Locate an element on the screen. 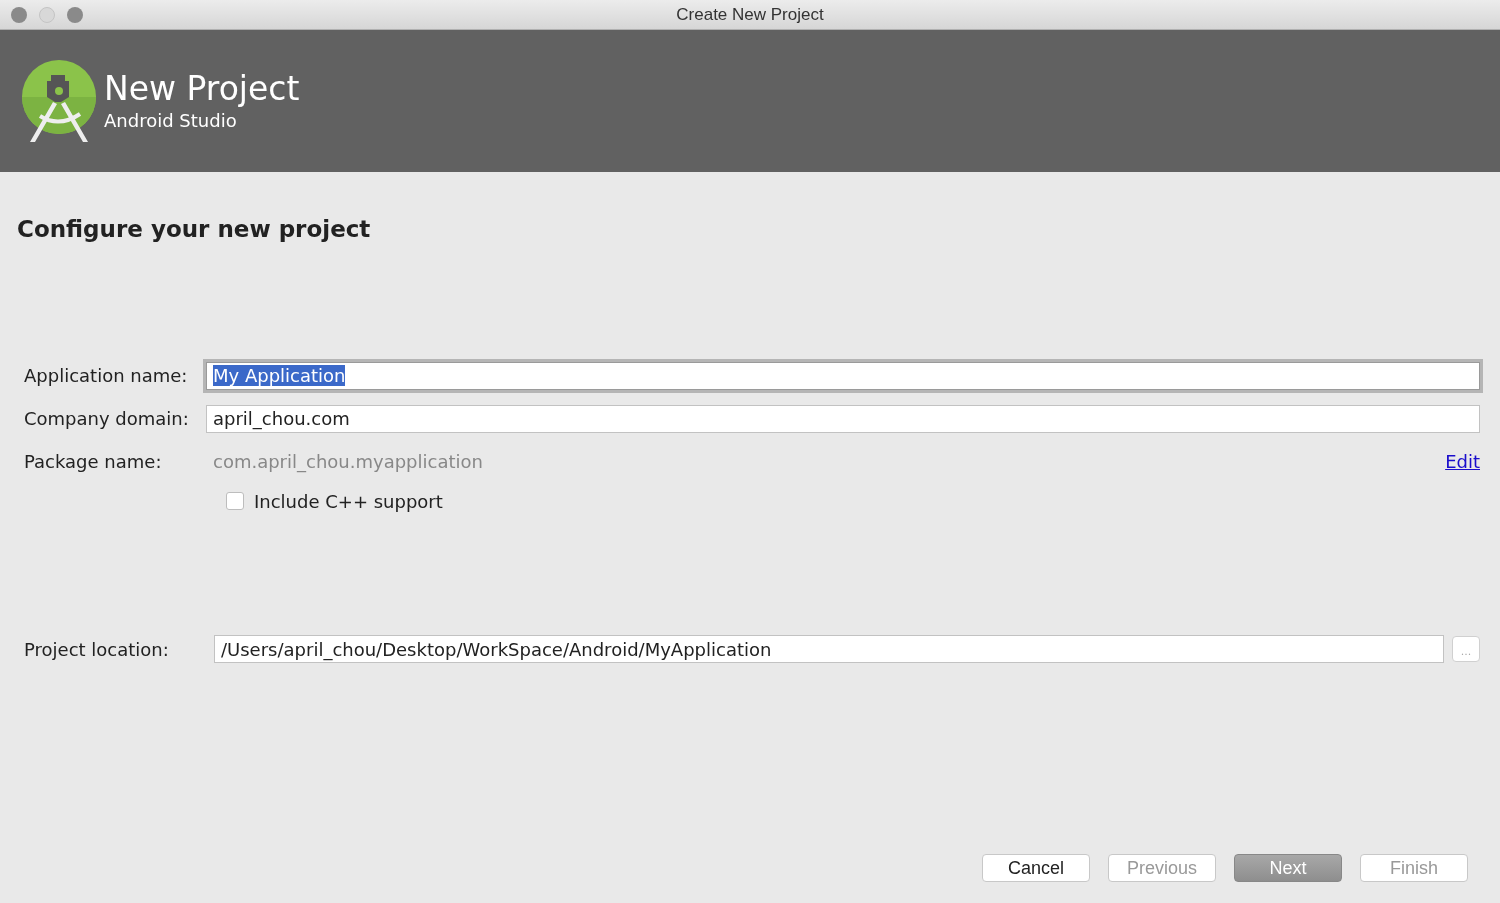 The width and height of the screenshot is (1500, 903). header-title: New Project is located at coordinates (202, 89).